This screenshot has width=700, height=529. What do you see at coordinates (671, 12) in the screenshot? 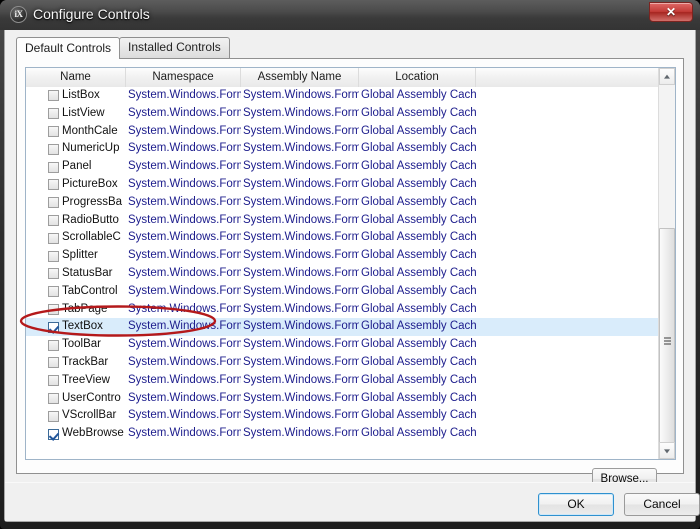
I see `close-button: ✕` at bounding box center [671, 12].